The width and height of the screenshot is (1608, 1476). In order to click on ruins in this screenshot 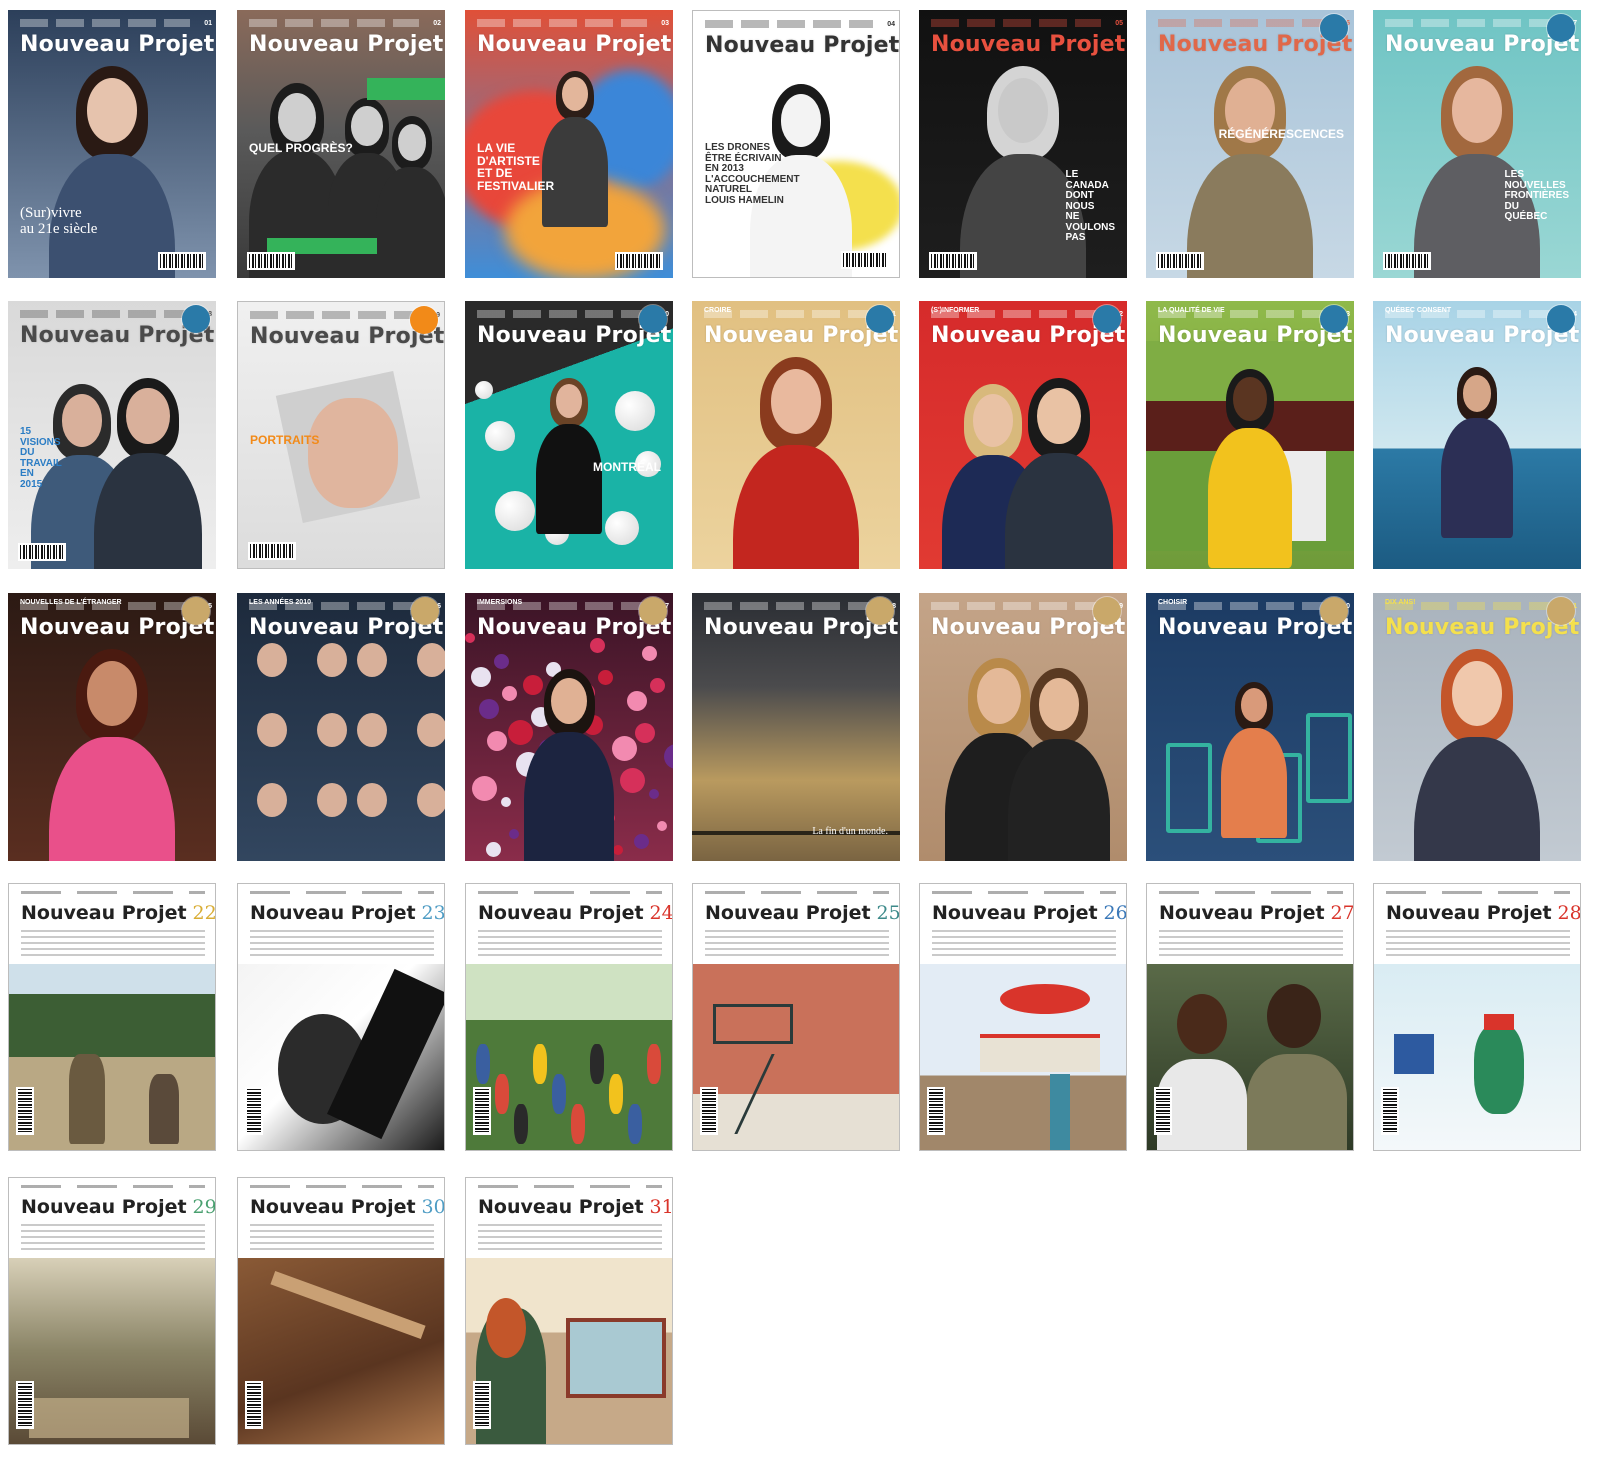, I will do `click(109, 1418)`.